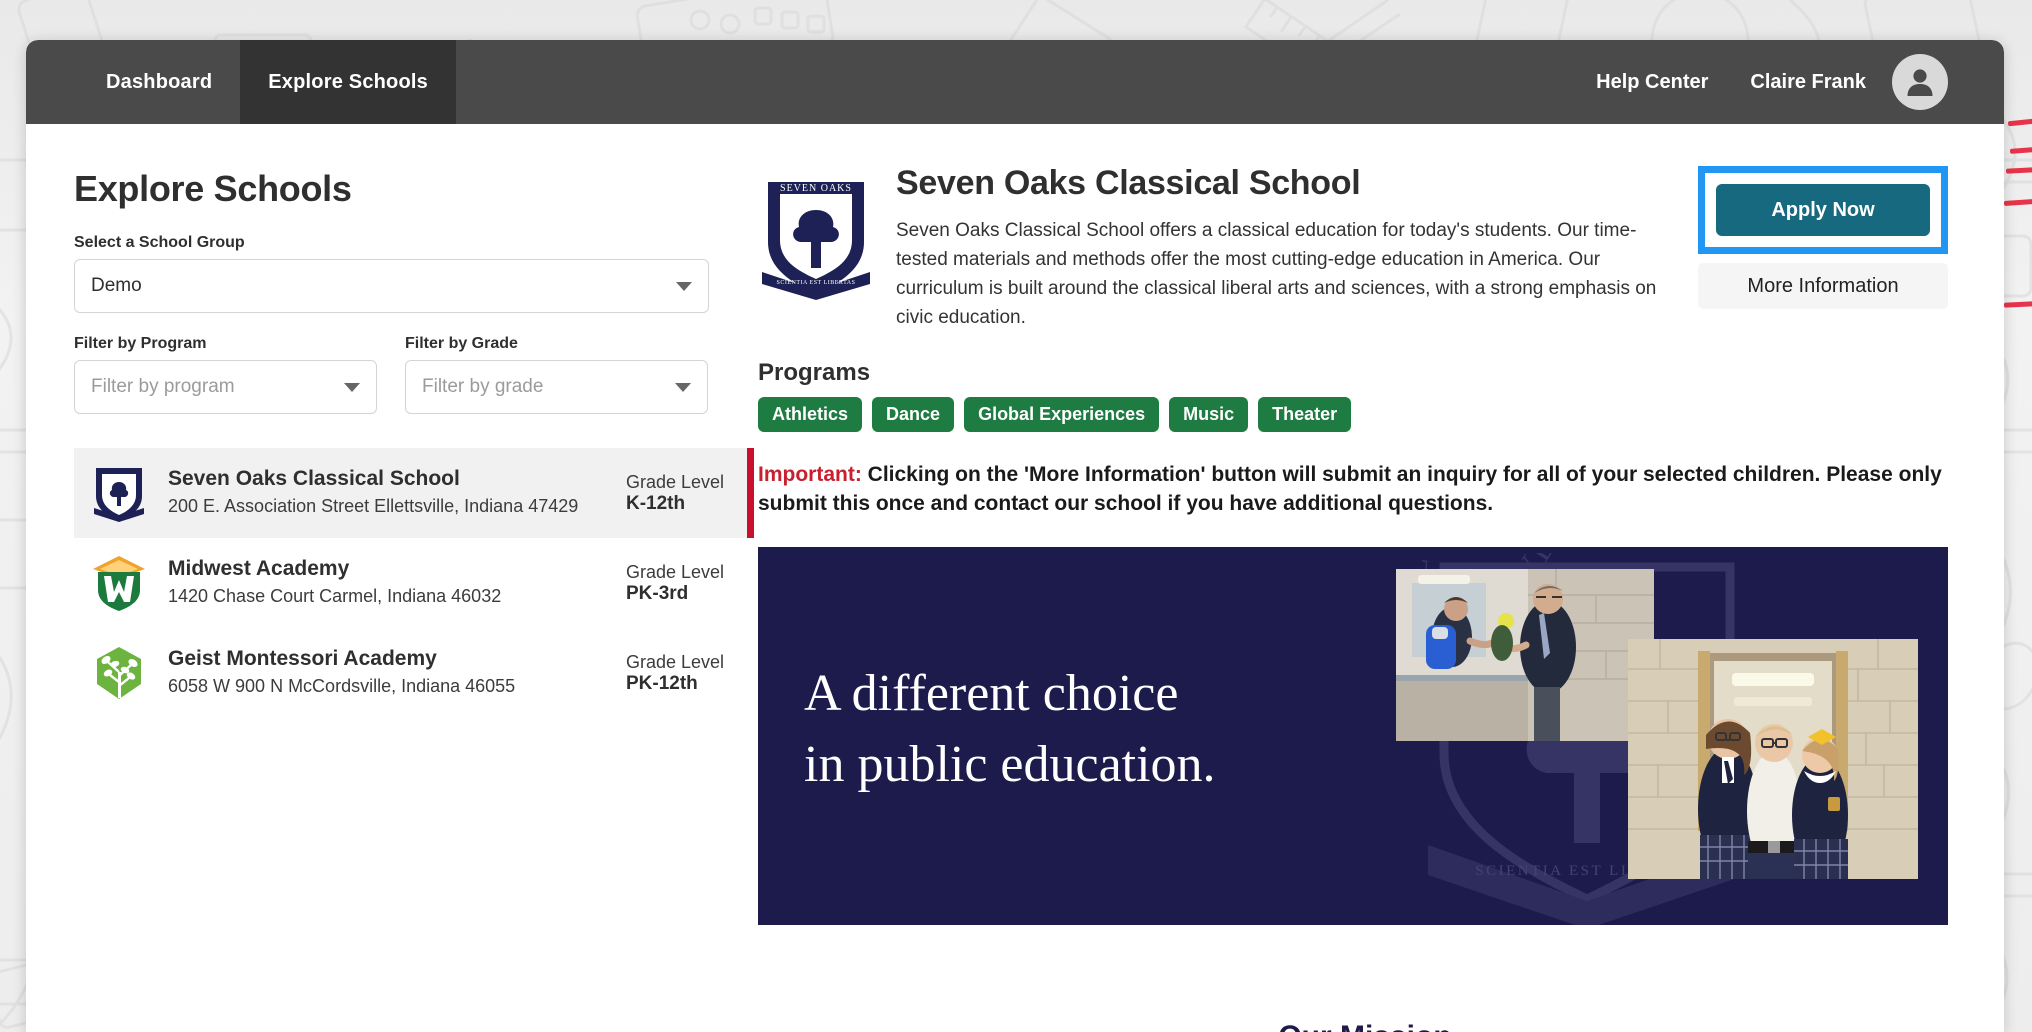 The height and width of the screenshot is (1032, 2032). Describe the element at coordinates (1305, 414) in the screenshot. I see `program-badge: Theater` at that location.